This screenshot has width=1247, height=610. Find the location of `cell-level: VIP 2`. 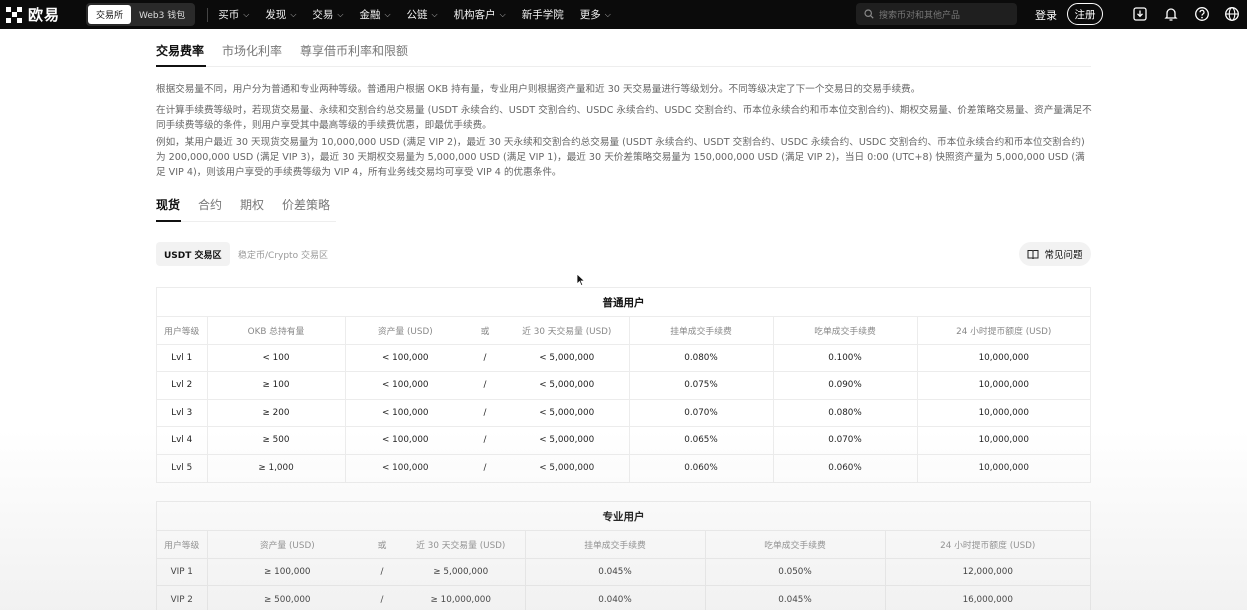

cell-level: VIP 2 is located at coordinates (182, 597).